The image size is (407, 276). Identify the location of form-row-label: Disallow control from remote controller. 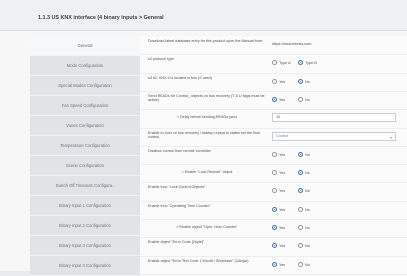
(179, 150).